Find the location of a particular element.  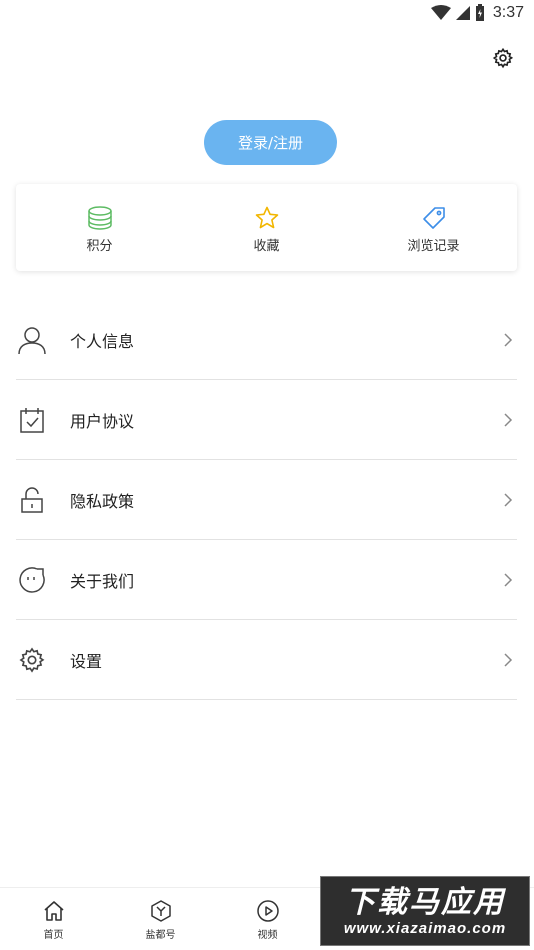

watermark-logo: 下载马应用 www.xiazaimao.com is located at coordinates (425, 911).